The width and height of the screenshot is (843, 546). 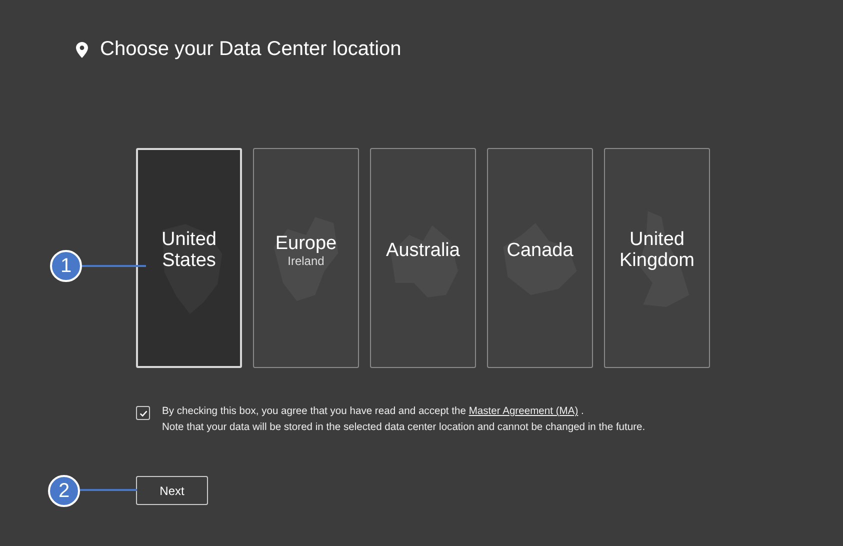 What do you see at coordinates (172, 490) in the screenshot?
I see `next-button: Next` at bounding box center [172, 490].